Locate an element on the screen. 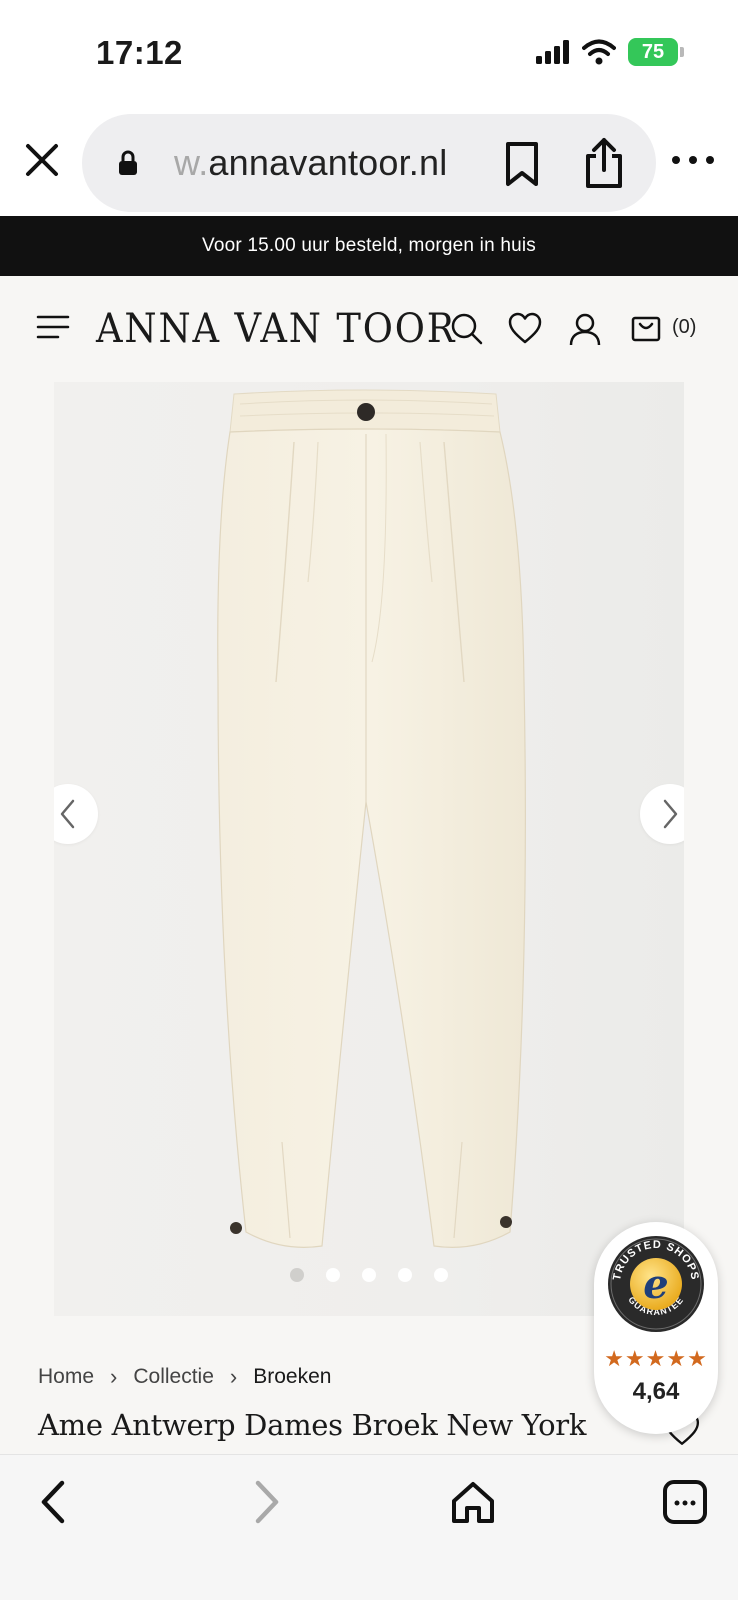  url-domain: annavantoor.nl is located at coordinates (328, 162).